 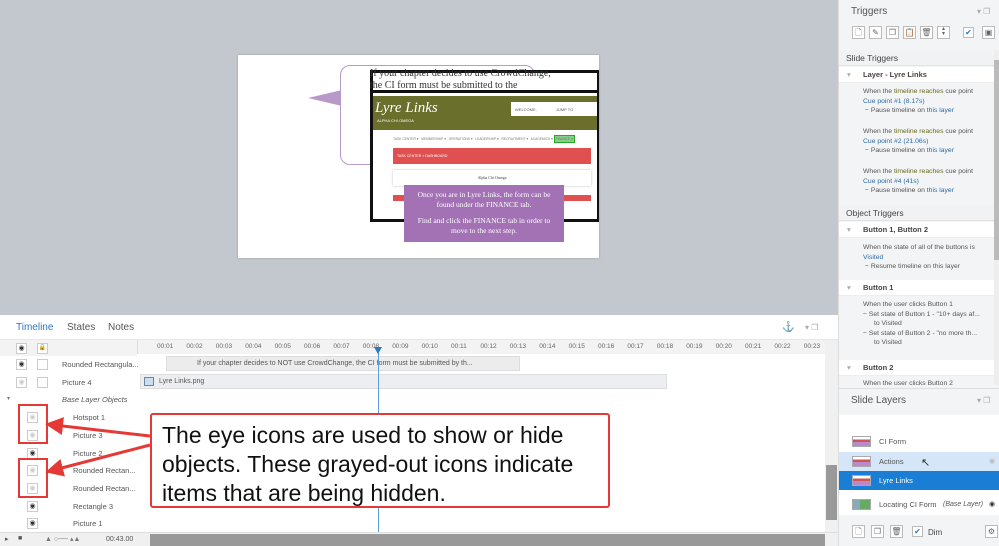 What do you see at coordinates (858, 32) in the screenshot?
I see `new-trigger-button: 🗋` at bounding box center [858, 32].